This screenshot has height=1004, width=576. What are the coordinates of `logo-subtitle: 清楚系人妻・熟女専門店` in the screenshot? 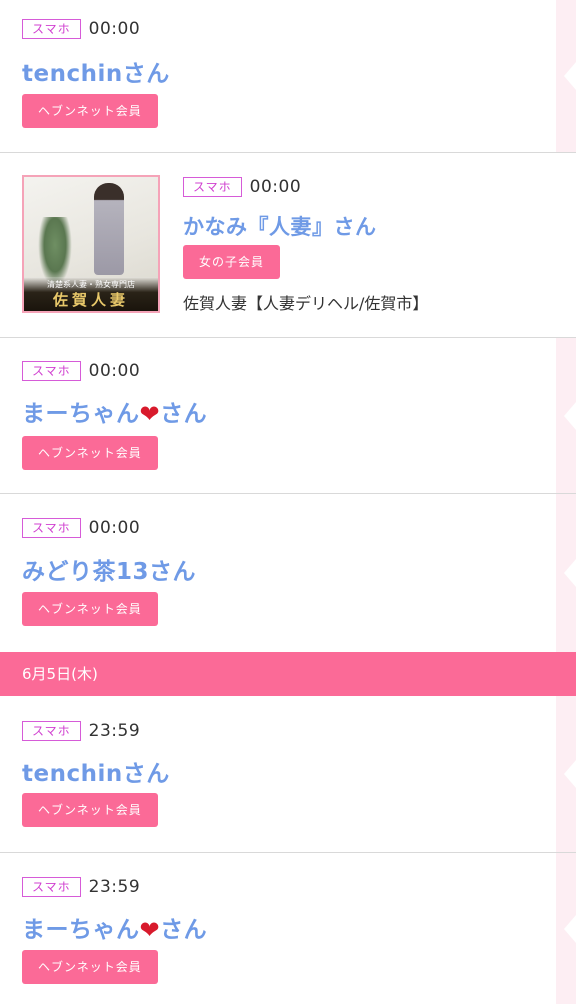 It's located at (91, 284).